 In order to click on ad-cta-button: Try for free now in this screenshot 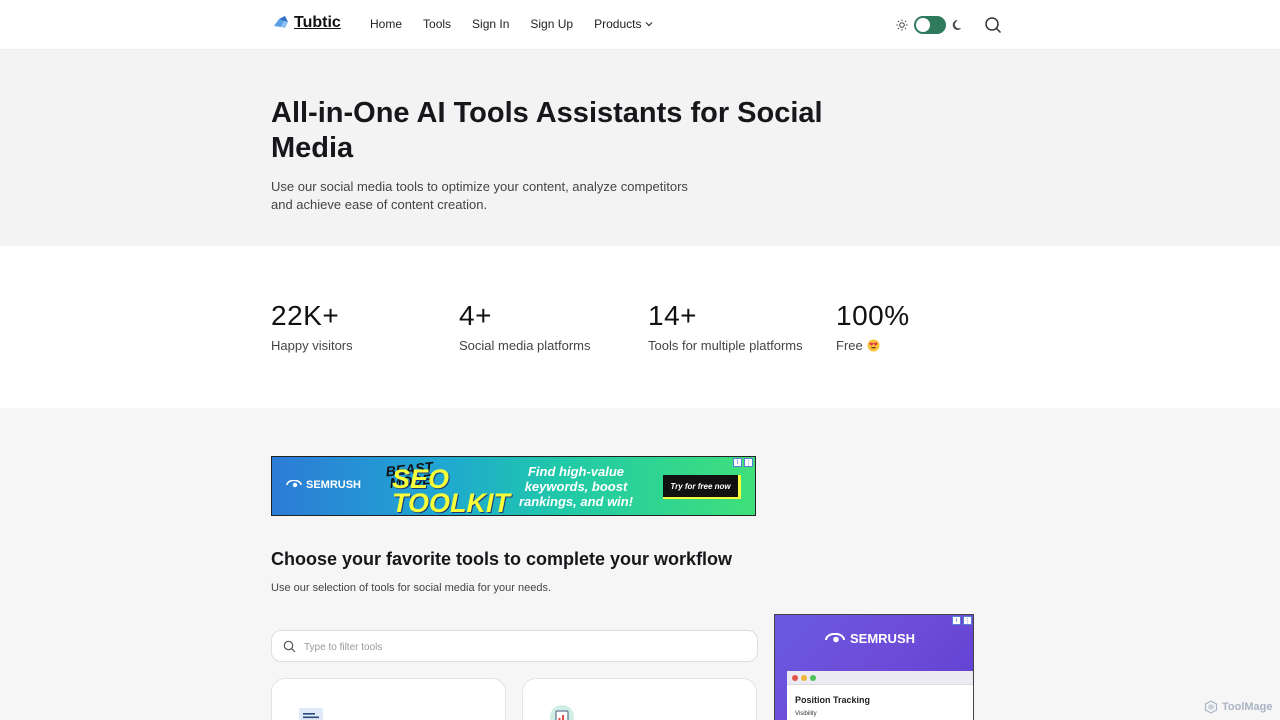, I will do `click(702, 487)`.